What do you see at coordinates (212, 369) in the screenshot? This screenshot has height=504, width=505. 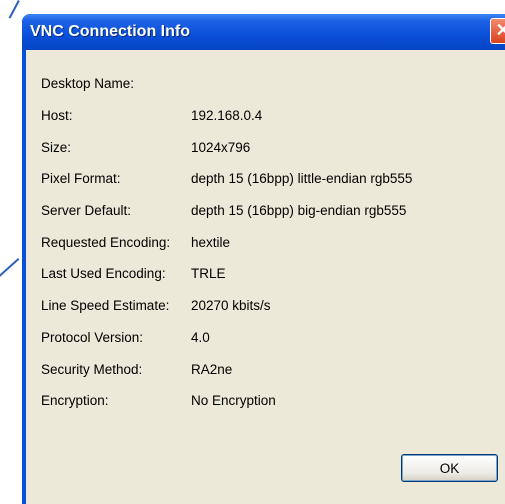 I see `info-value: RA2ne` at bounding box center [212, 369].